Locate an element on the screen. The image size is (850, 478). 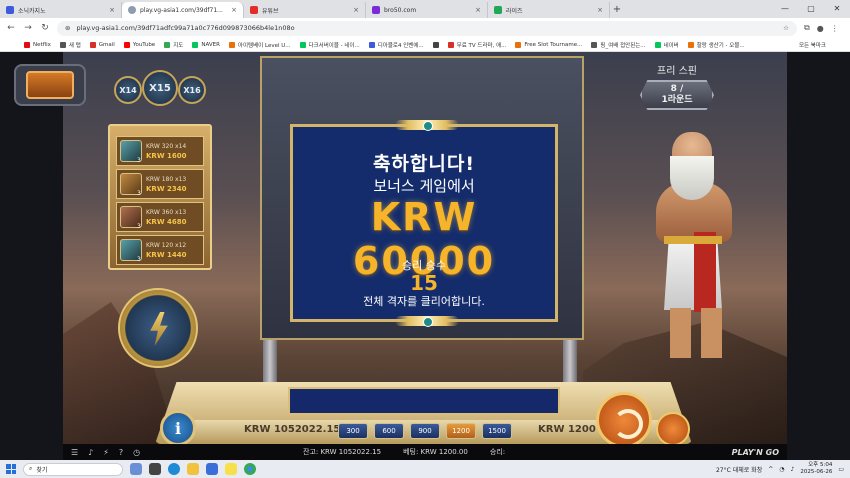
balance-display: KRW 1052022.15 is located at coordinates (292, 429).